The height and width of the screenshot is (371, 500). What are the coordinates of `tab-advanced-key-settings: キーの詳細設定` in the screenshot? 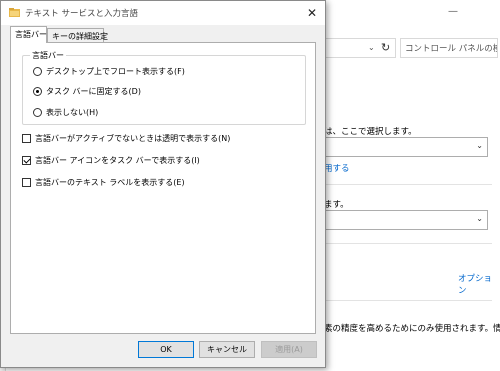 It's located at (77, 35).